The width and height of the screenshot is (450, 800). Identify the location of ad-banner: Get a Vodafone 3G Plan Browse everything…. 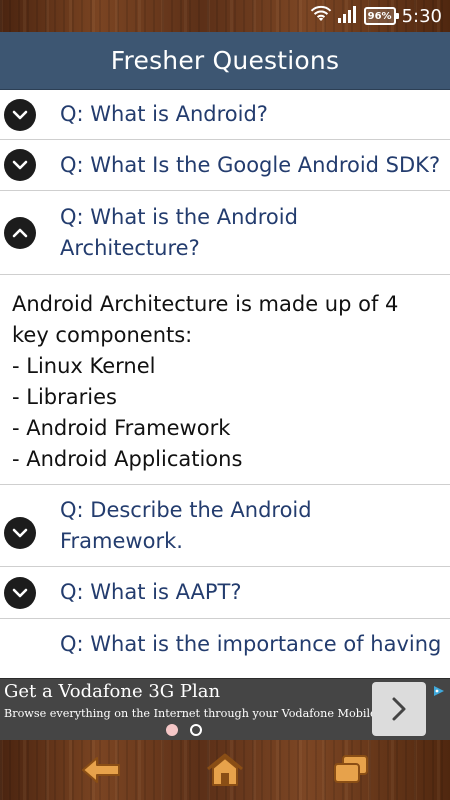
(225, 709).